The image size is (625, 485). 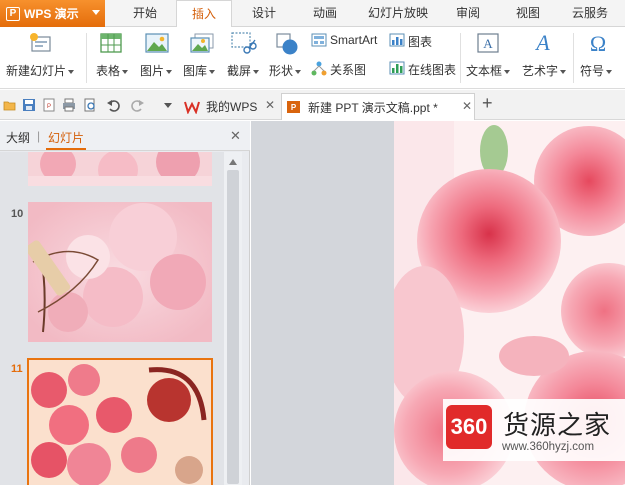 I want to click on close-pane-icon: ✕, so click(x=235, y=136).